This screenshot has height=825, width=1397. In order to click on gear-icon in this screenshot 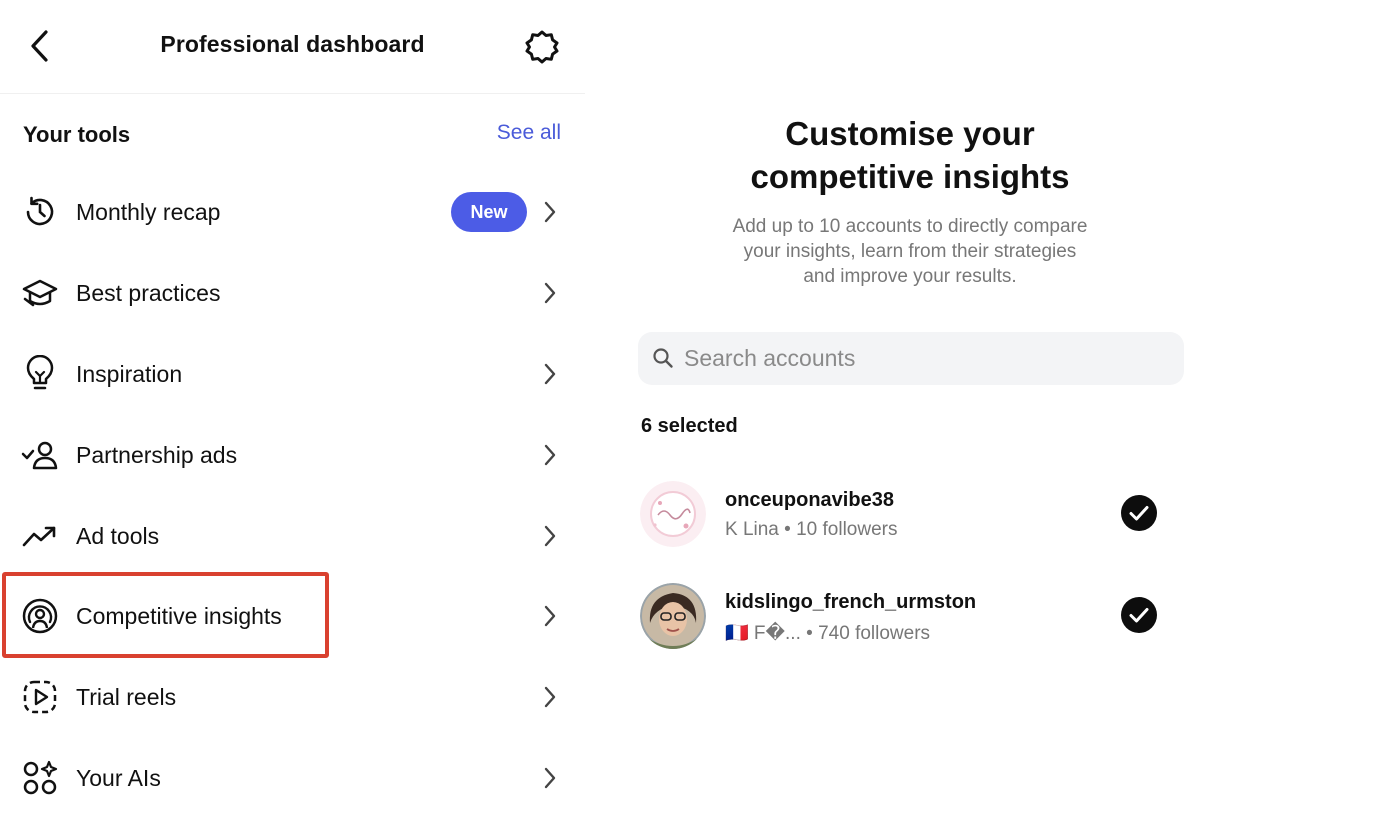, I will do `click(542, 47)`.